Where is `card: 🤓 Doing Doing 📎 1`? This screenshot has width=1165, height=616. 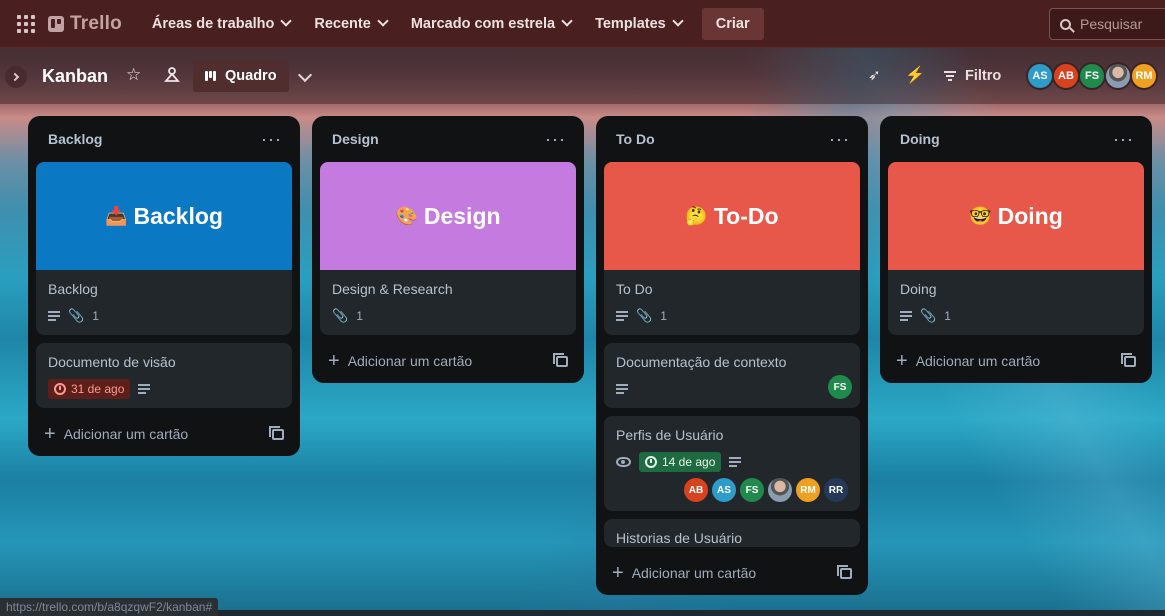 card: 🤓 Doing Doing 📎 1 is located at coordinates (1016, 248).